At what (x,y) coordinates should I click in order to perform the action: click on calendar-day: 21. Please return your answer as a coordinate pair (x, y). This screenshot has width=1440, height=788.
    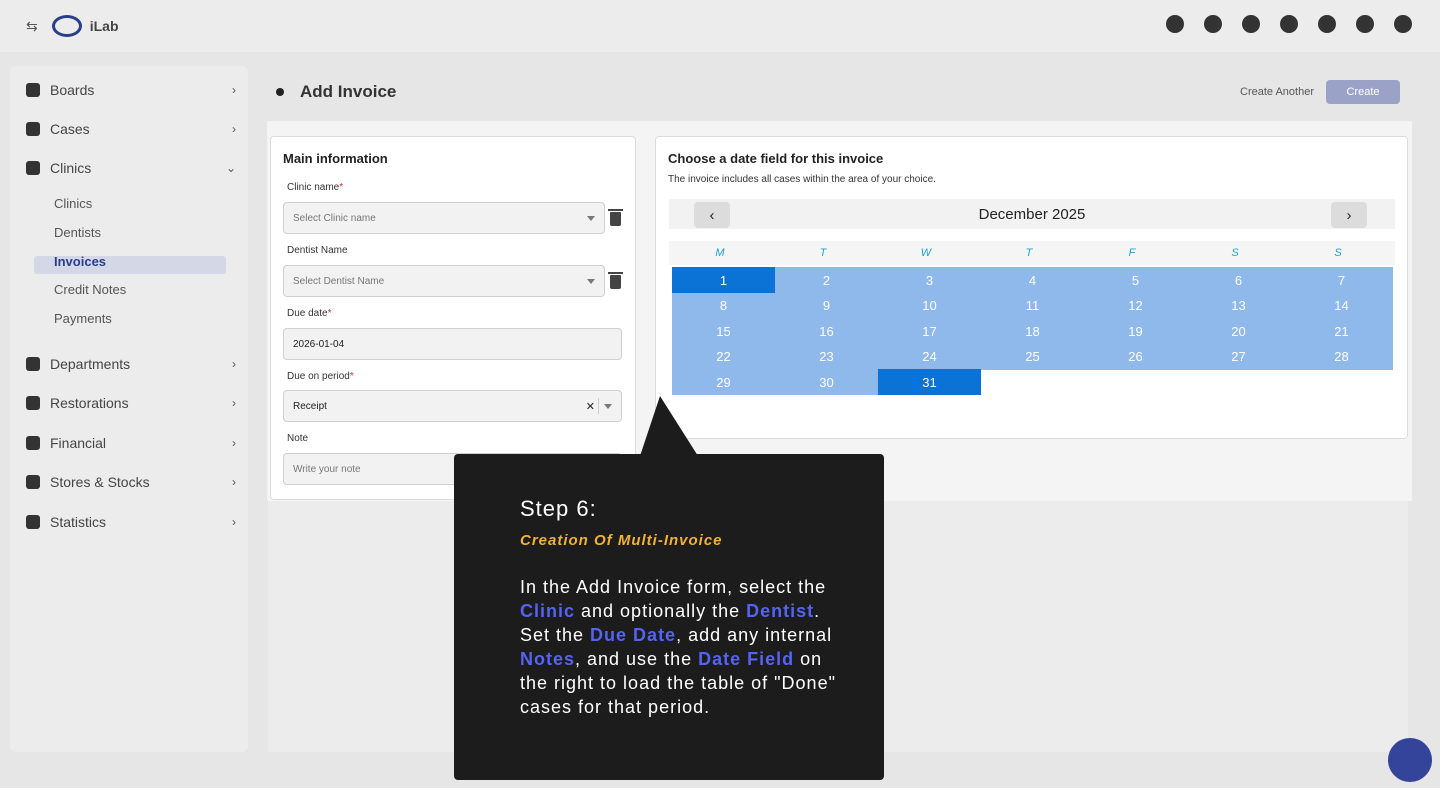
    Looking at the image, I should click on (1341, 331).